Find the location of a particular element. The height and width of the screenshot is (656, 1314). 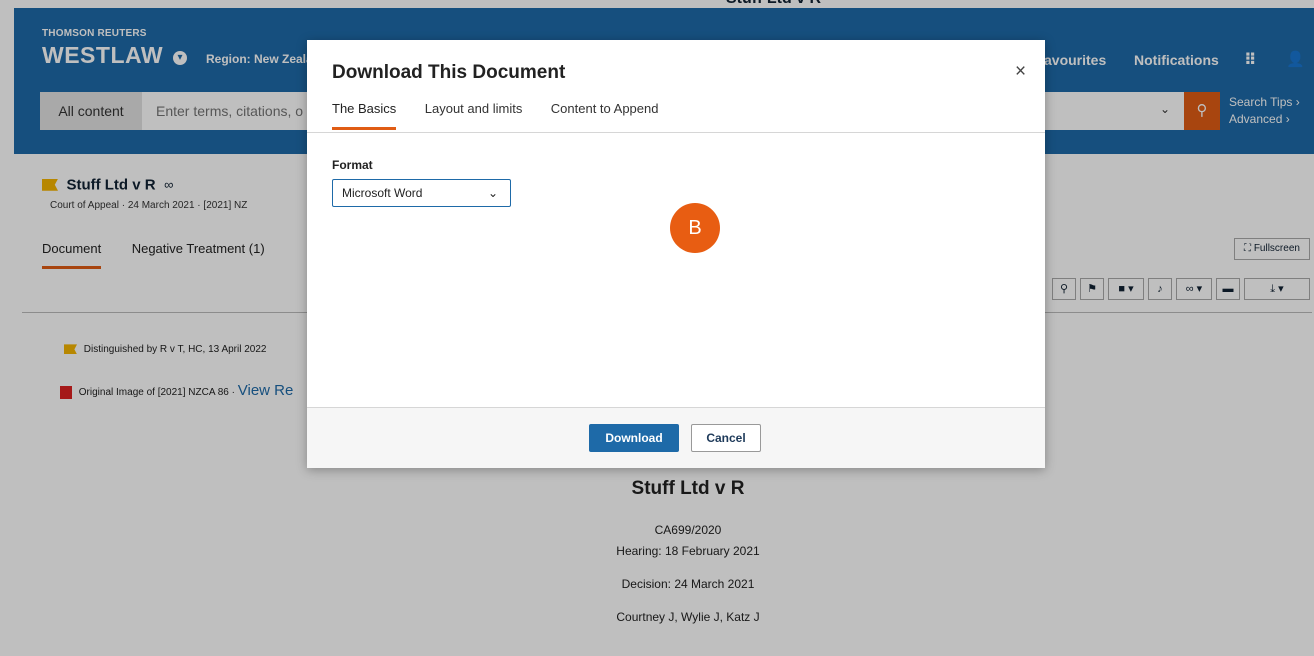

download-button: Download is located at coordinates (634, 438).